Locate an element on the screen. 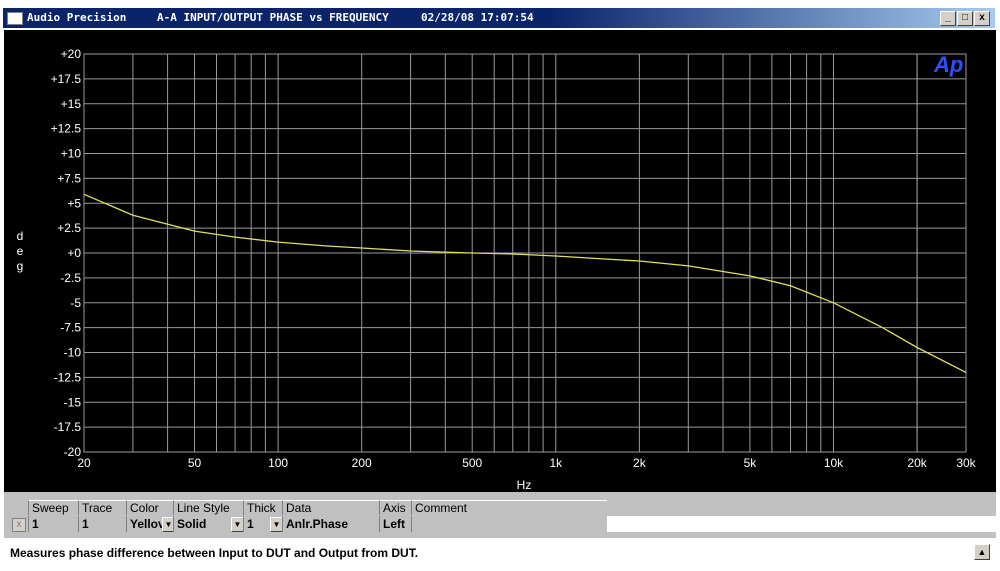 This screenshot has width=1000, height=571. trace-enable-checkbox: x is located at coordinates (19, 525).